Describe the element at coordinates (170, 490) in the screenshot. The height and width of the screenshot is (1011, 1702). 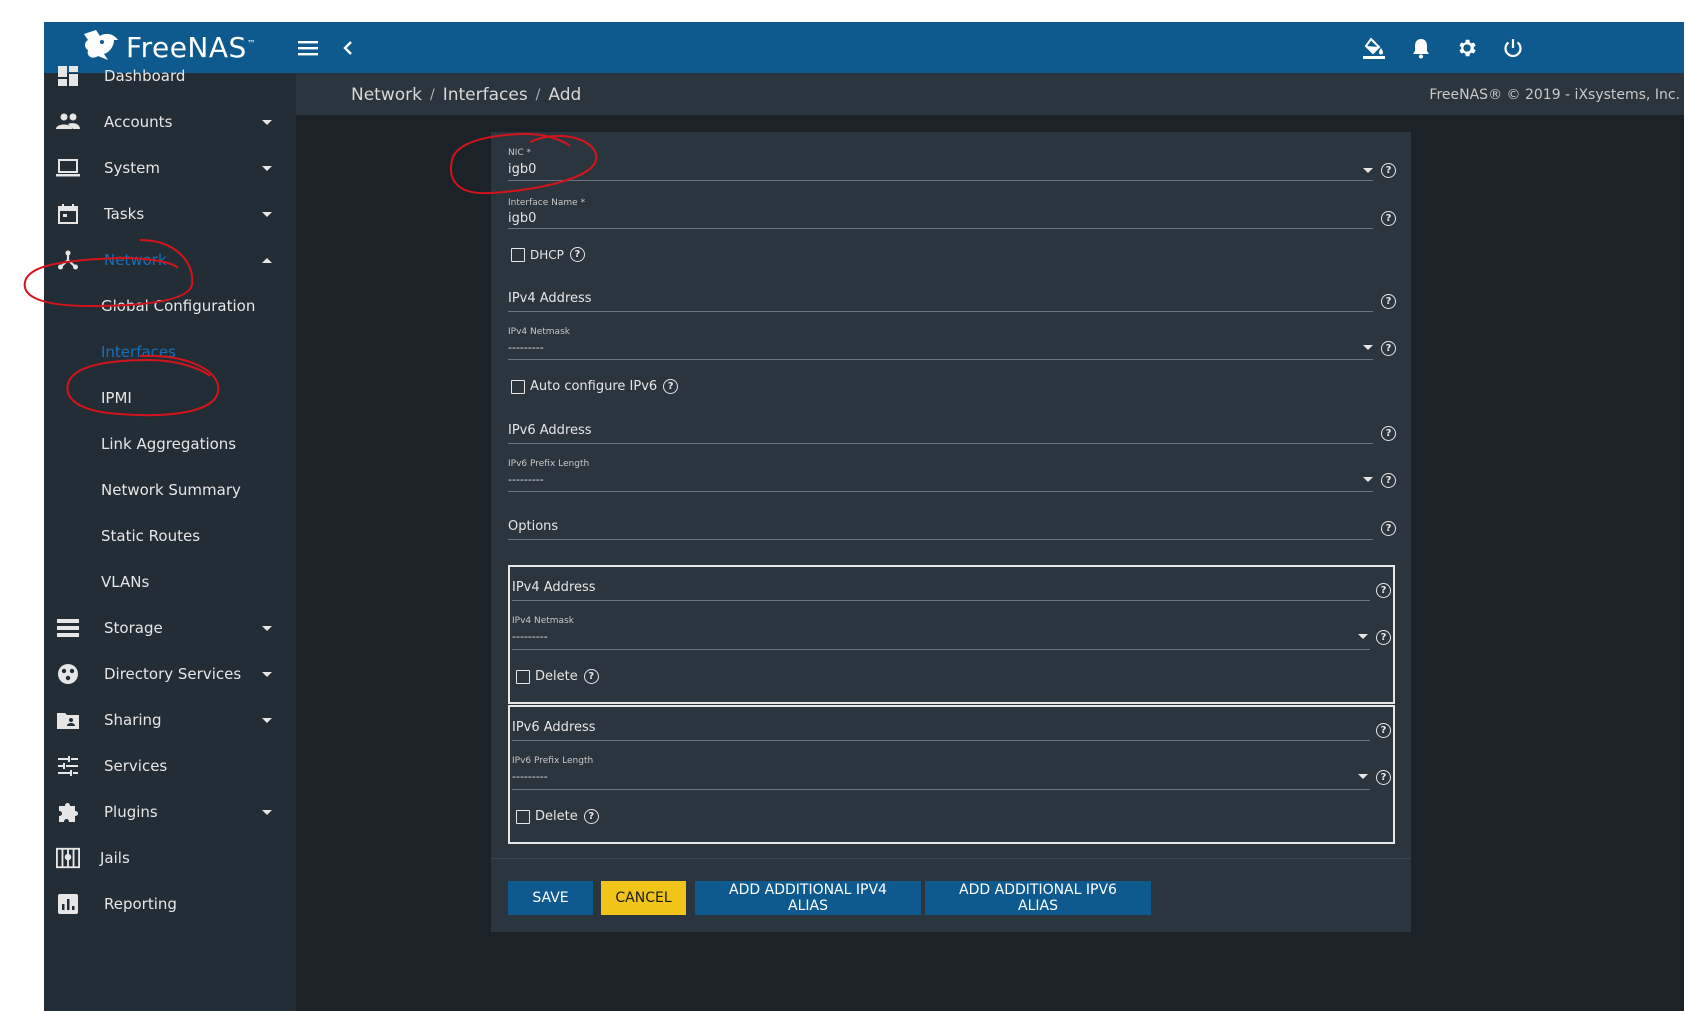
I see `sidebar-subitem-network-summary: Network Summary` at that location.